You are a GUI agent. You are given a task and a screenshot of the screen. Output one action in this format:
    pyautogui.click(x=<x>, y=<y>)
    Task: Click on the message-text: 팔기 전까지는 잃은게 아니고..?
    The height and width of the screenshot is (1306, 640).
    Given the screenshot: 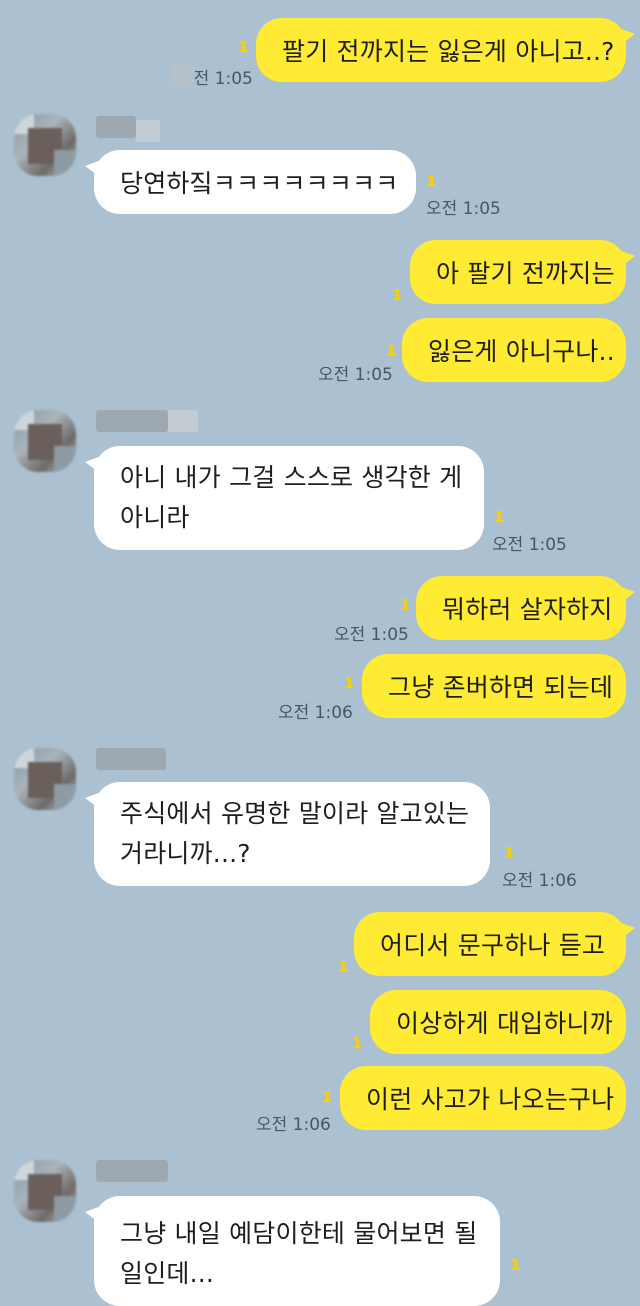 What is the action you would take?
    pyautogui.click(x=448, y=51)
    